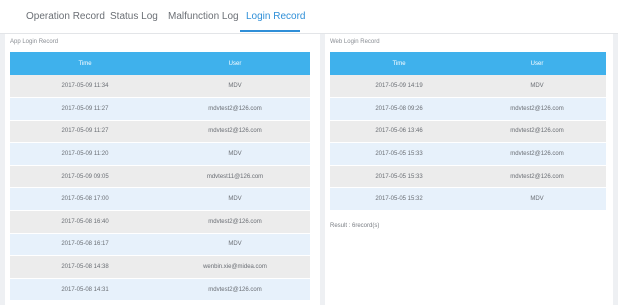 Image resolution: width=618 pixels, height=305 pixels. Describe the element at coordinates (355, 42) in the screenshot. I see `web-login-title: Web Login Record` at that location.